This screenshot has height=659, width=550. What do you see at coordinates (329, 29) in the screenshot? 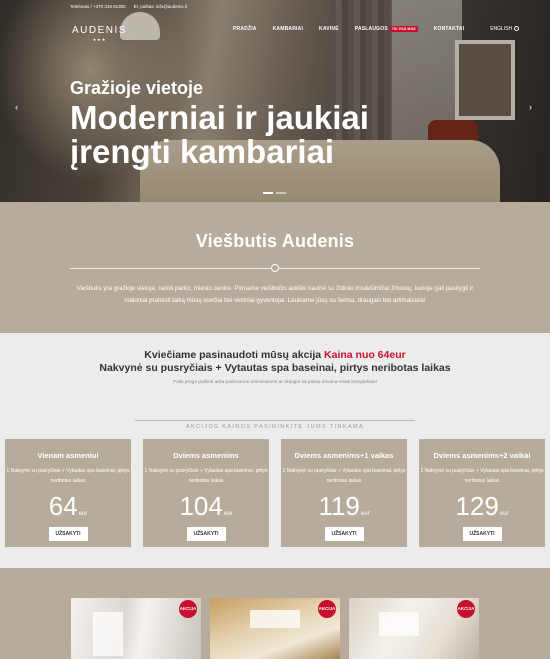
I see `nav-item-cafe: KAVINĖ` at bounding box center [329, 29].